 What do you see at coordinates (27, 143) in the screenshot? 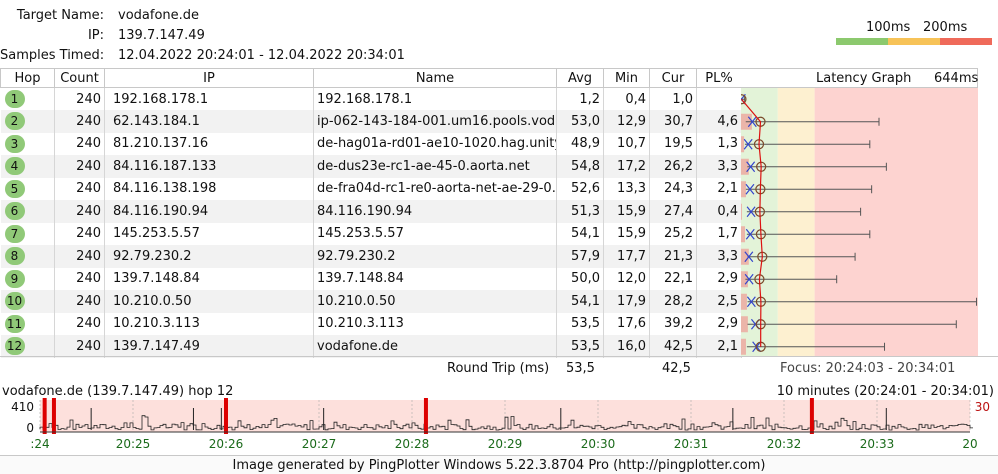
I see `hop-cell: 3` at bounding box center [27, 143].